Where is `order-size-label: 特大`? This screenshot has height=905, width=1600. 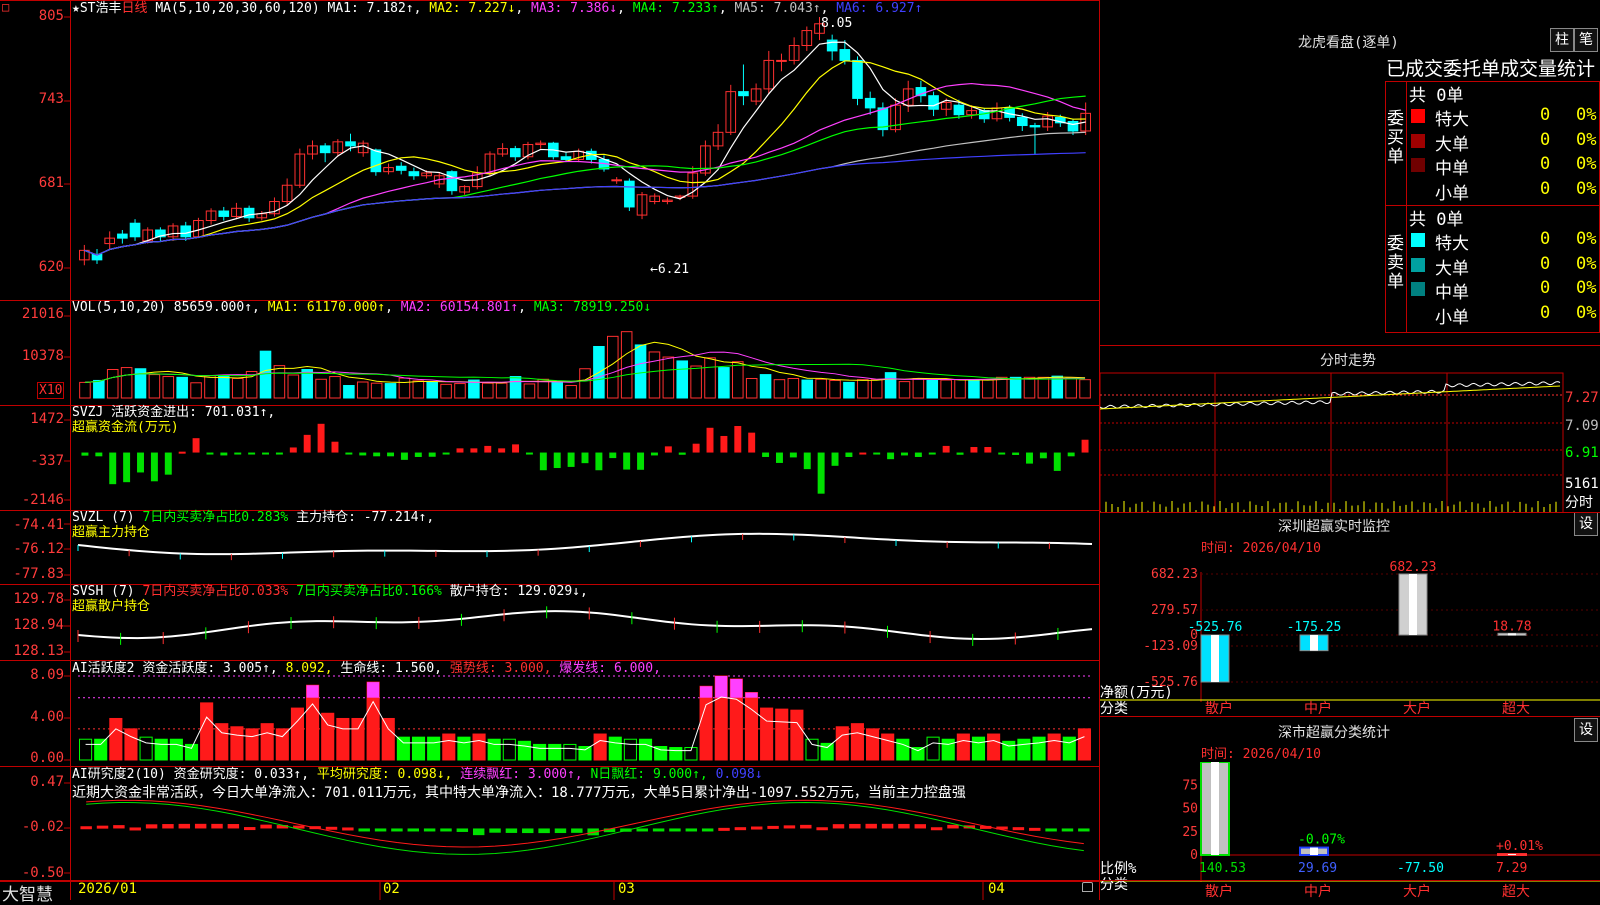
order-size-label: 特大 is located at coordinates (1452, 120).